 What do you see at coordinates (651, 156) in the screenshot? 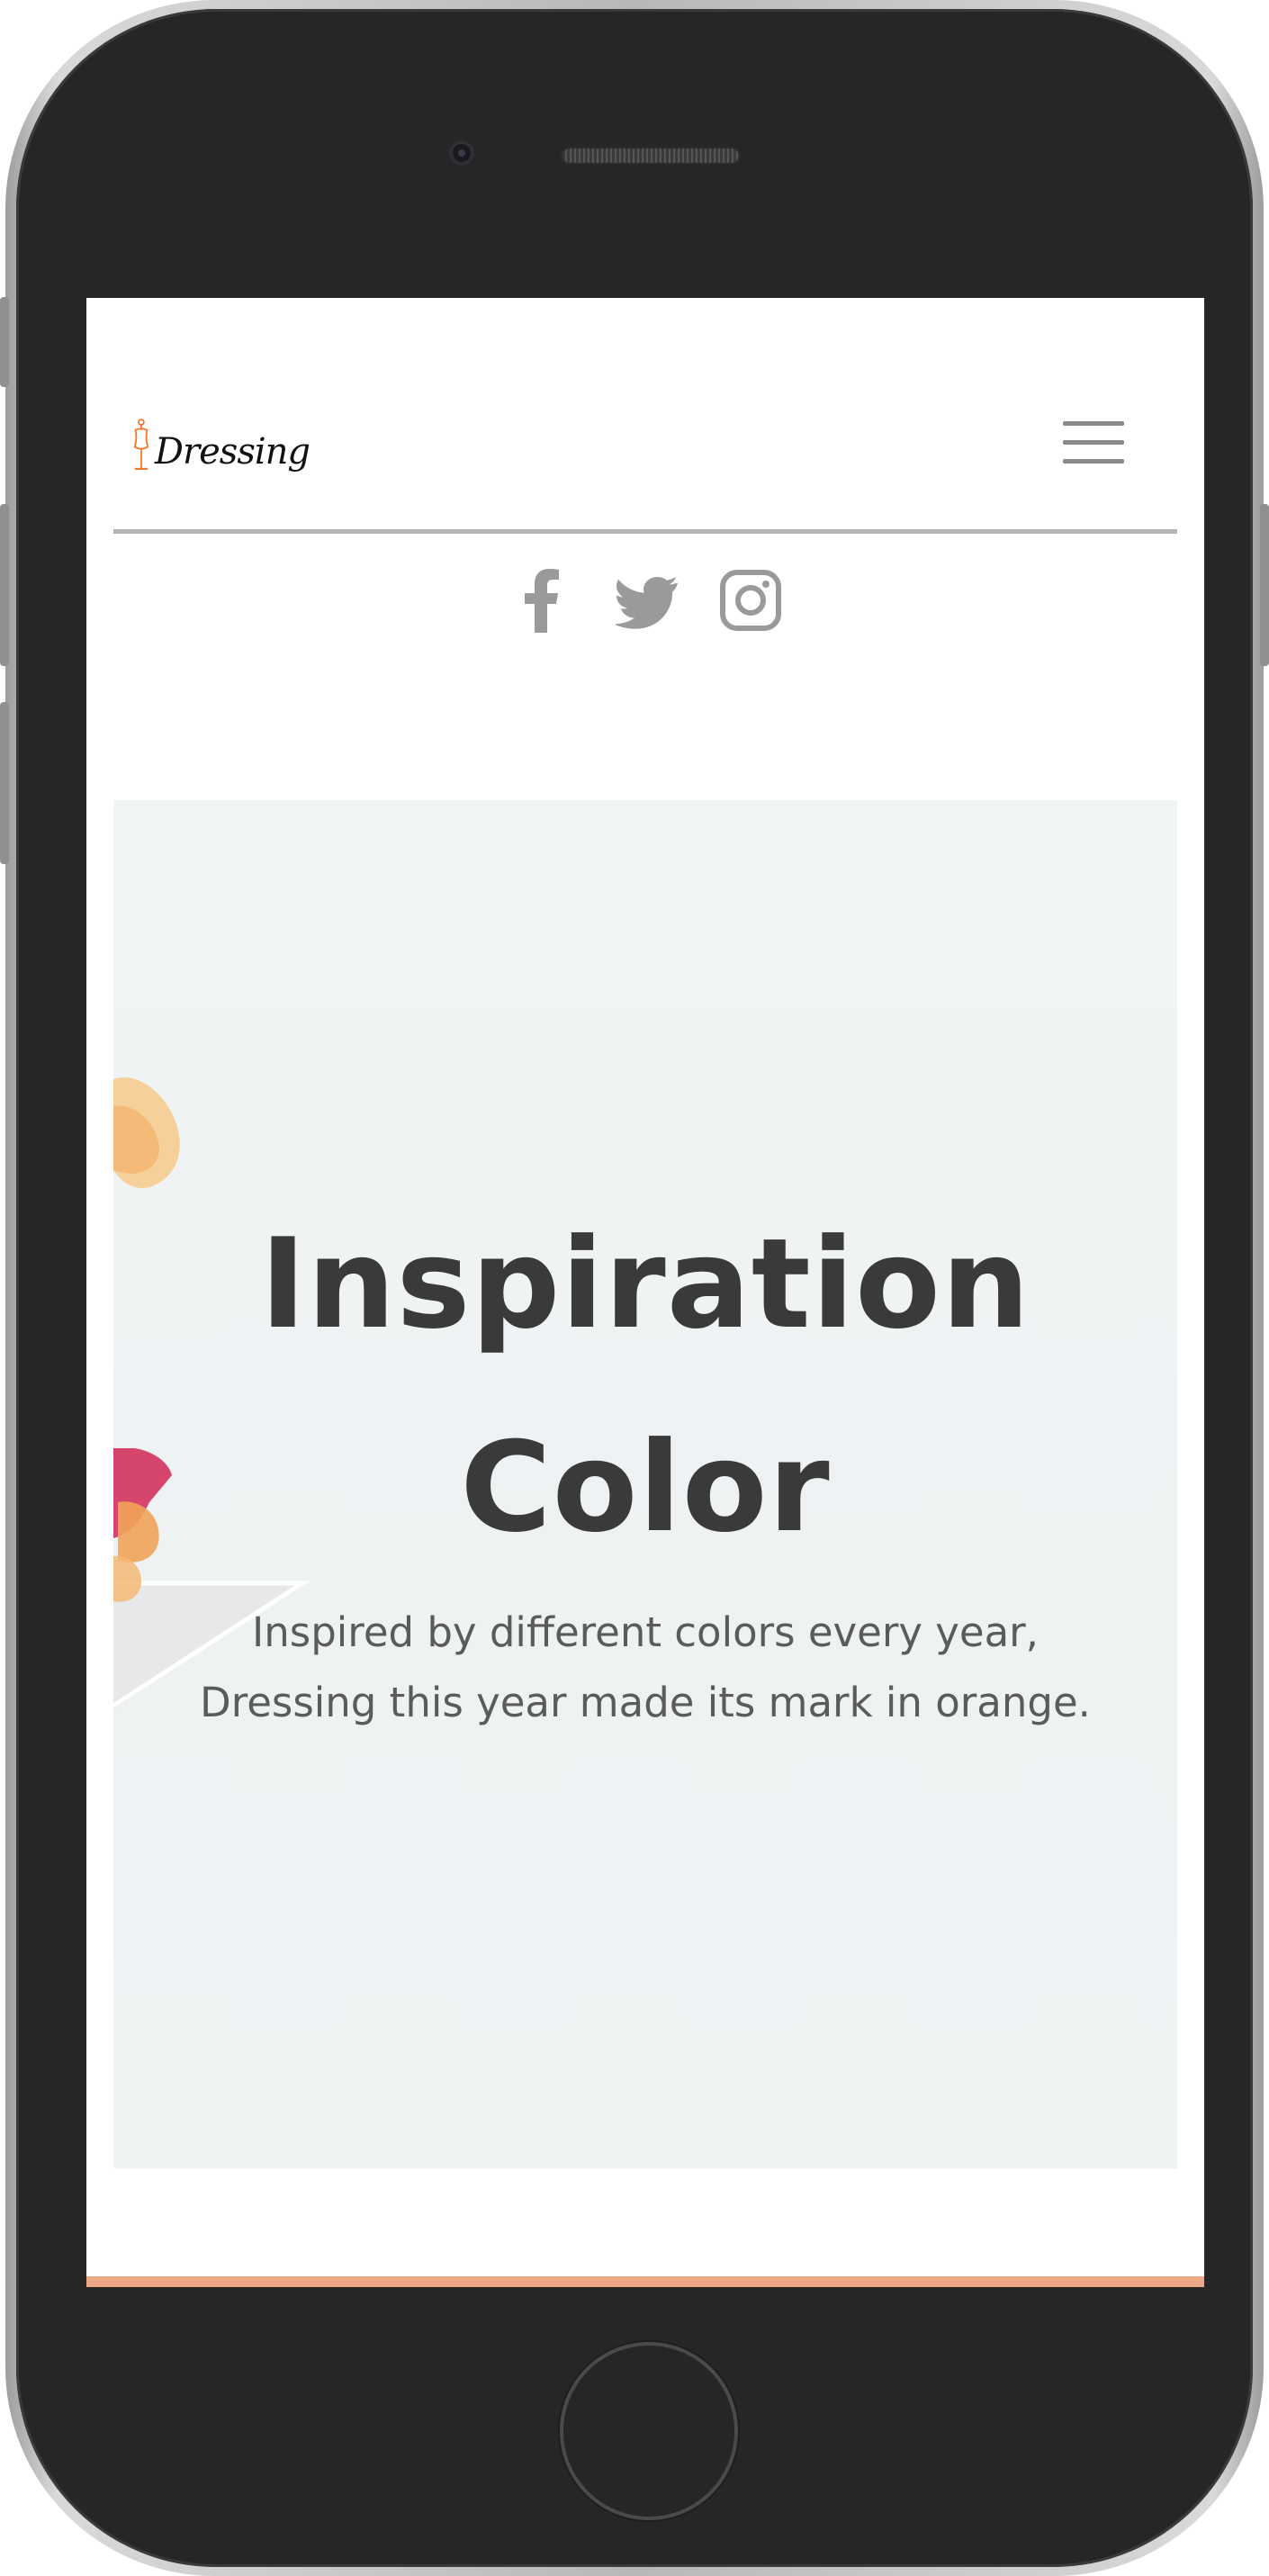
I see `earpiece-speaker` at bounding box center [651, 156].